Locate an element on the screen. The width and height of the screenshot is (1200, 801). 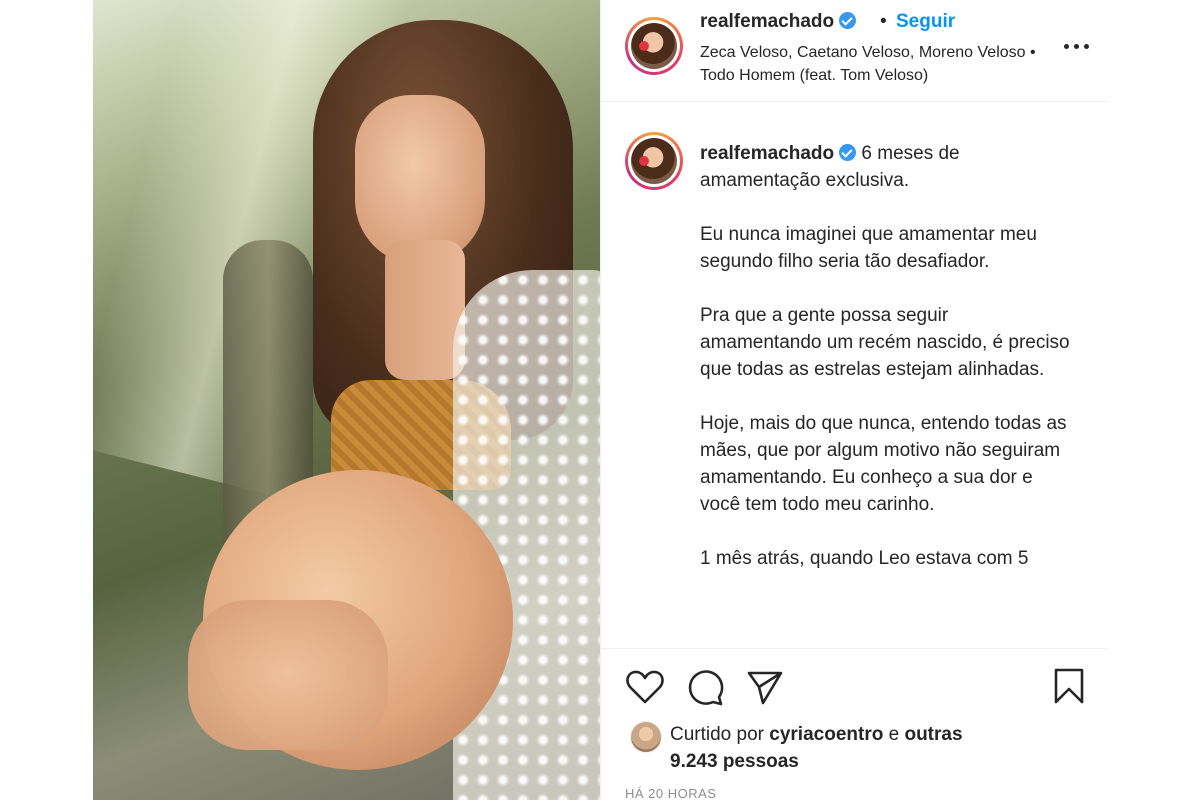
more-options-icon is located at coordinates (1077, 47).